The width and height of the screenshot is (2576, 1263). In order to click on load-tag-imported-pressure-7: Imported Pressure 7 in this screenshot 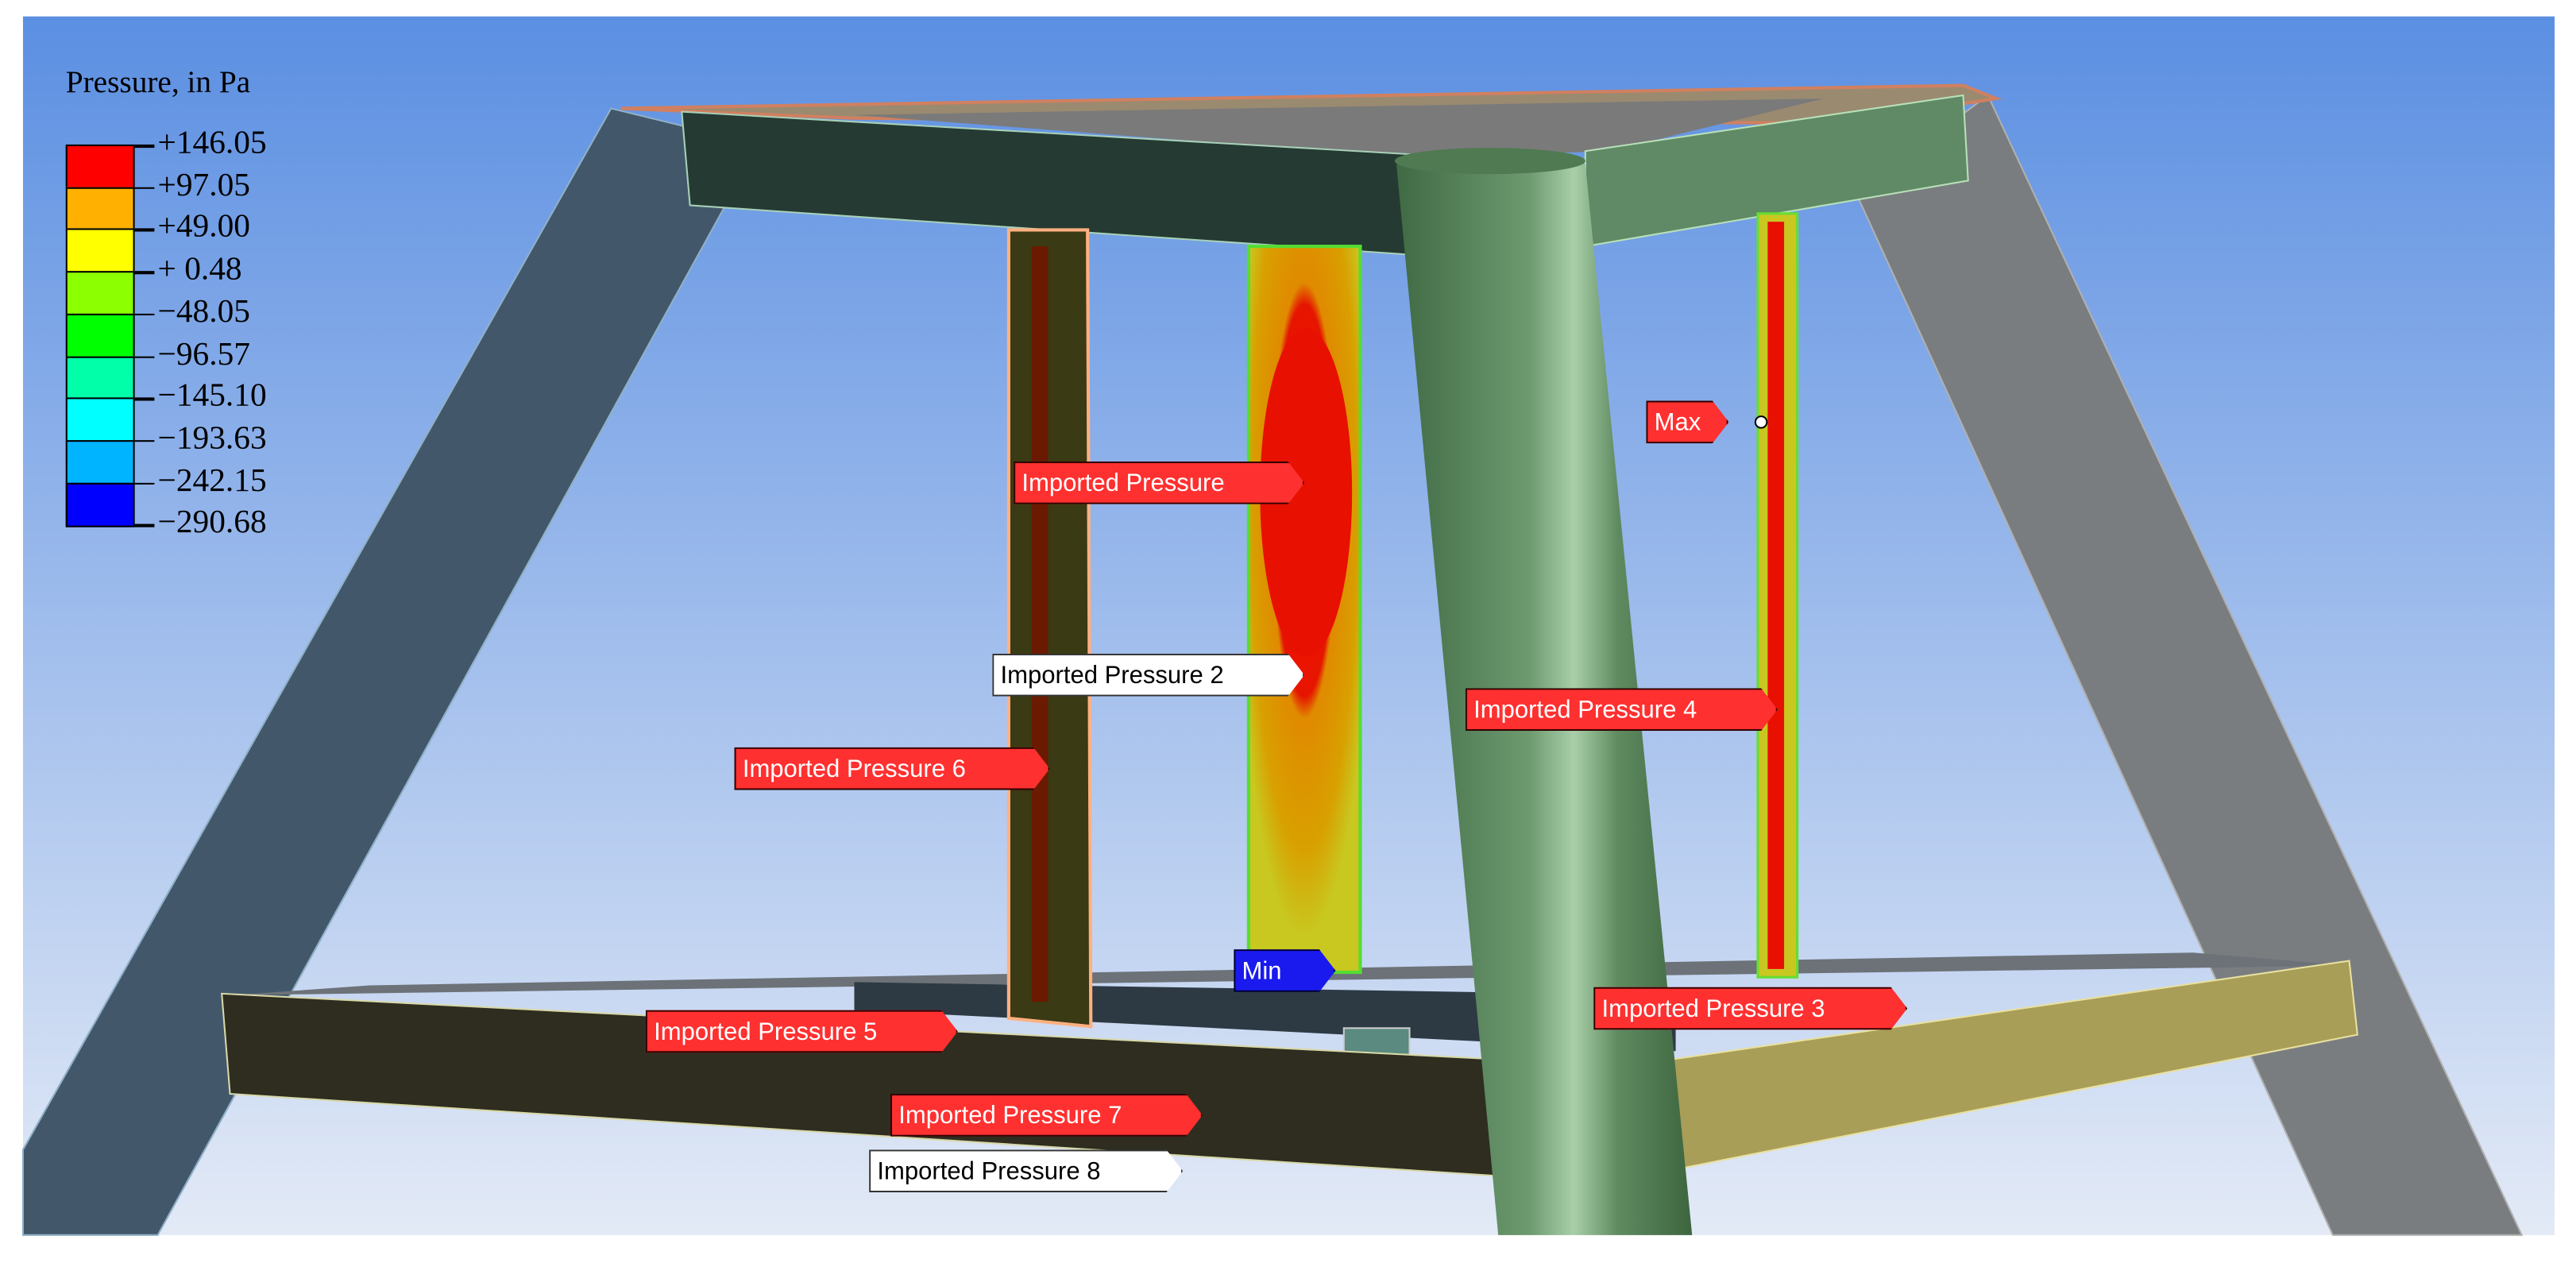, I will do `click(1046, 1115)`.